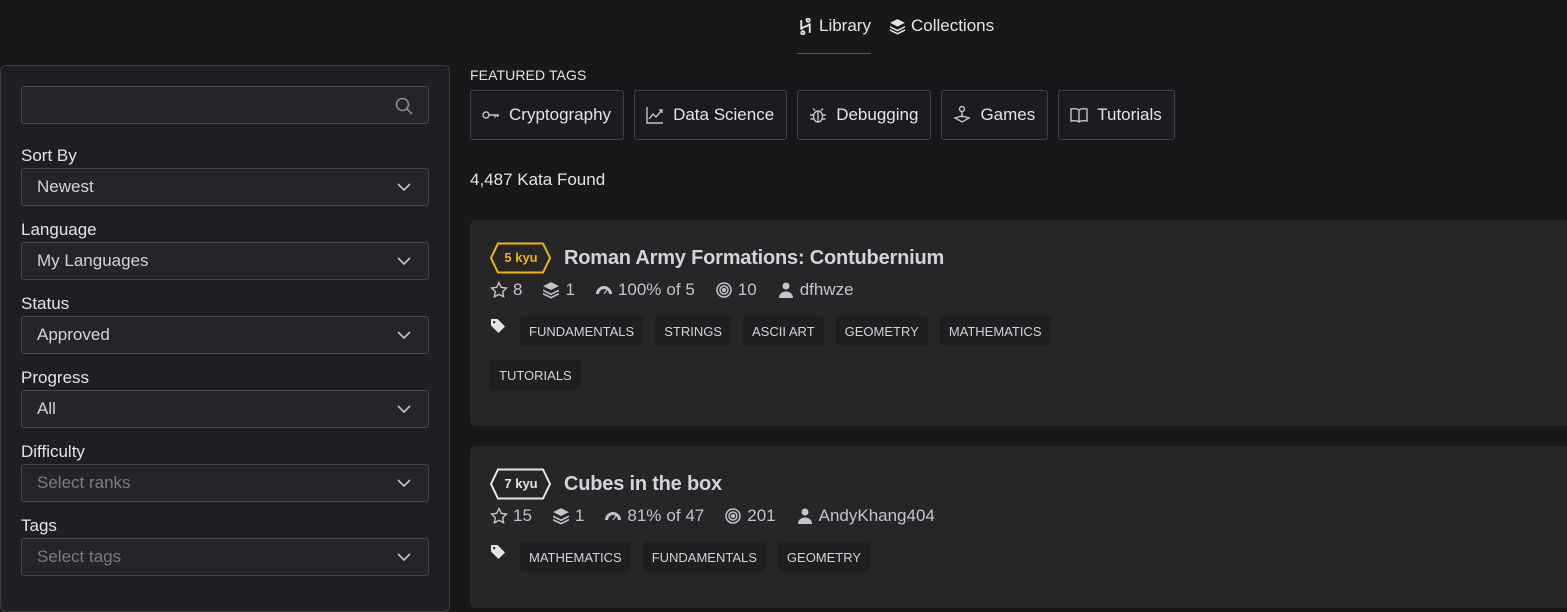 The image size is (1567, 612). Describe the element at coordinates (724, 114) in the screenshot. I see `featured-tag-label: Data Science` at that location.